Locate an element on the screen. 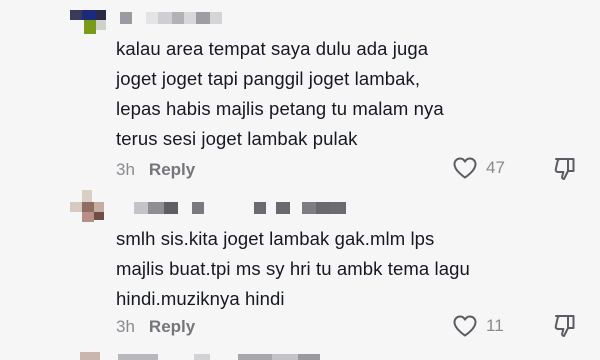  comment-line: kalau area tempat saya dulu ada juga is located at coordinates (272, 48).